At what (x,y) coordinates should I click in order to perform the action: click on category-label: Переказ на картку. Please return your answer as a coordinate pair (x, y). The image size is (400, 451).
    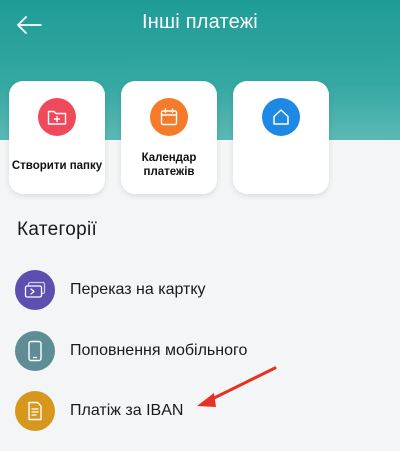
    Looking at the image, I should click on (138, 289).